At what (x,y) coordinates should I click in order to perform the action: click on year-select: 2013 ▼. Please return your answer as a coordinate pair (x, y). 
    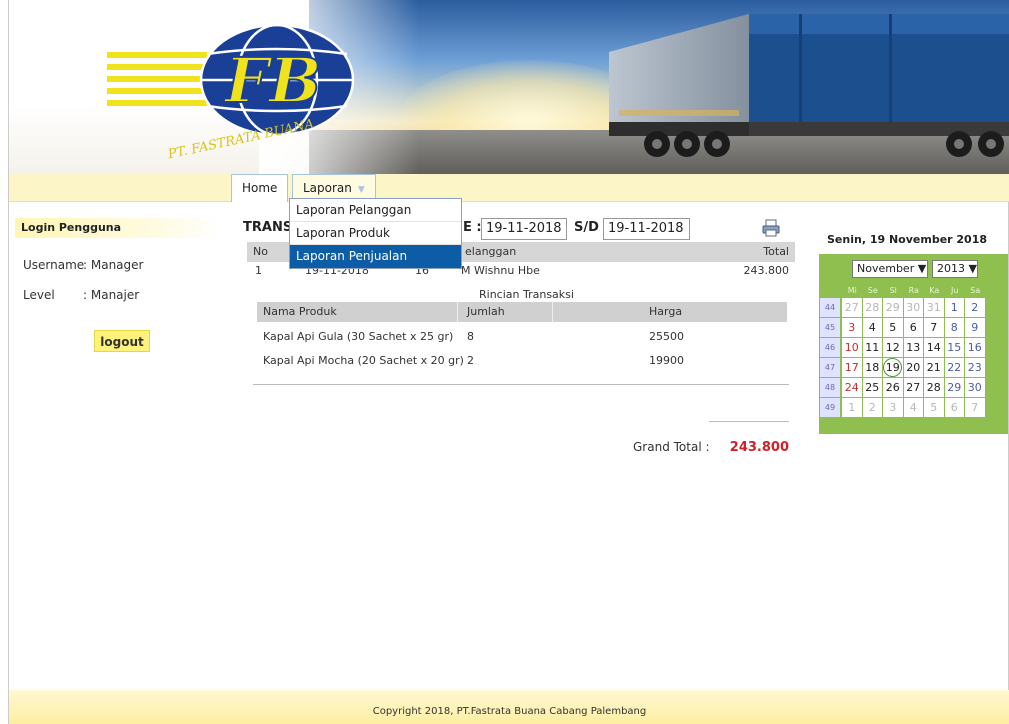
    Looking at the image, I should click on (955, 269).